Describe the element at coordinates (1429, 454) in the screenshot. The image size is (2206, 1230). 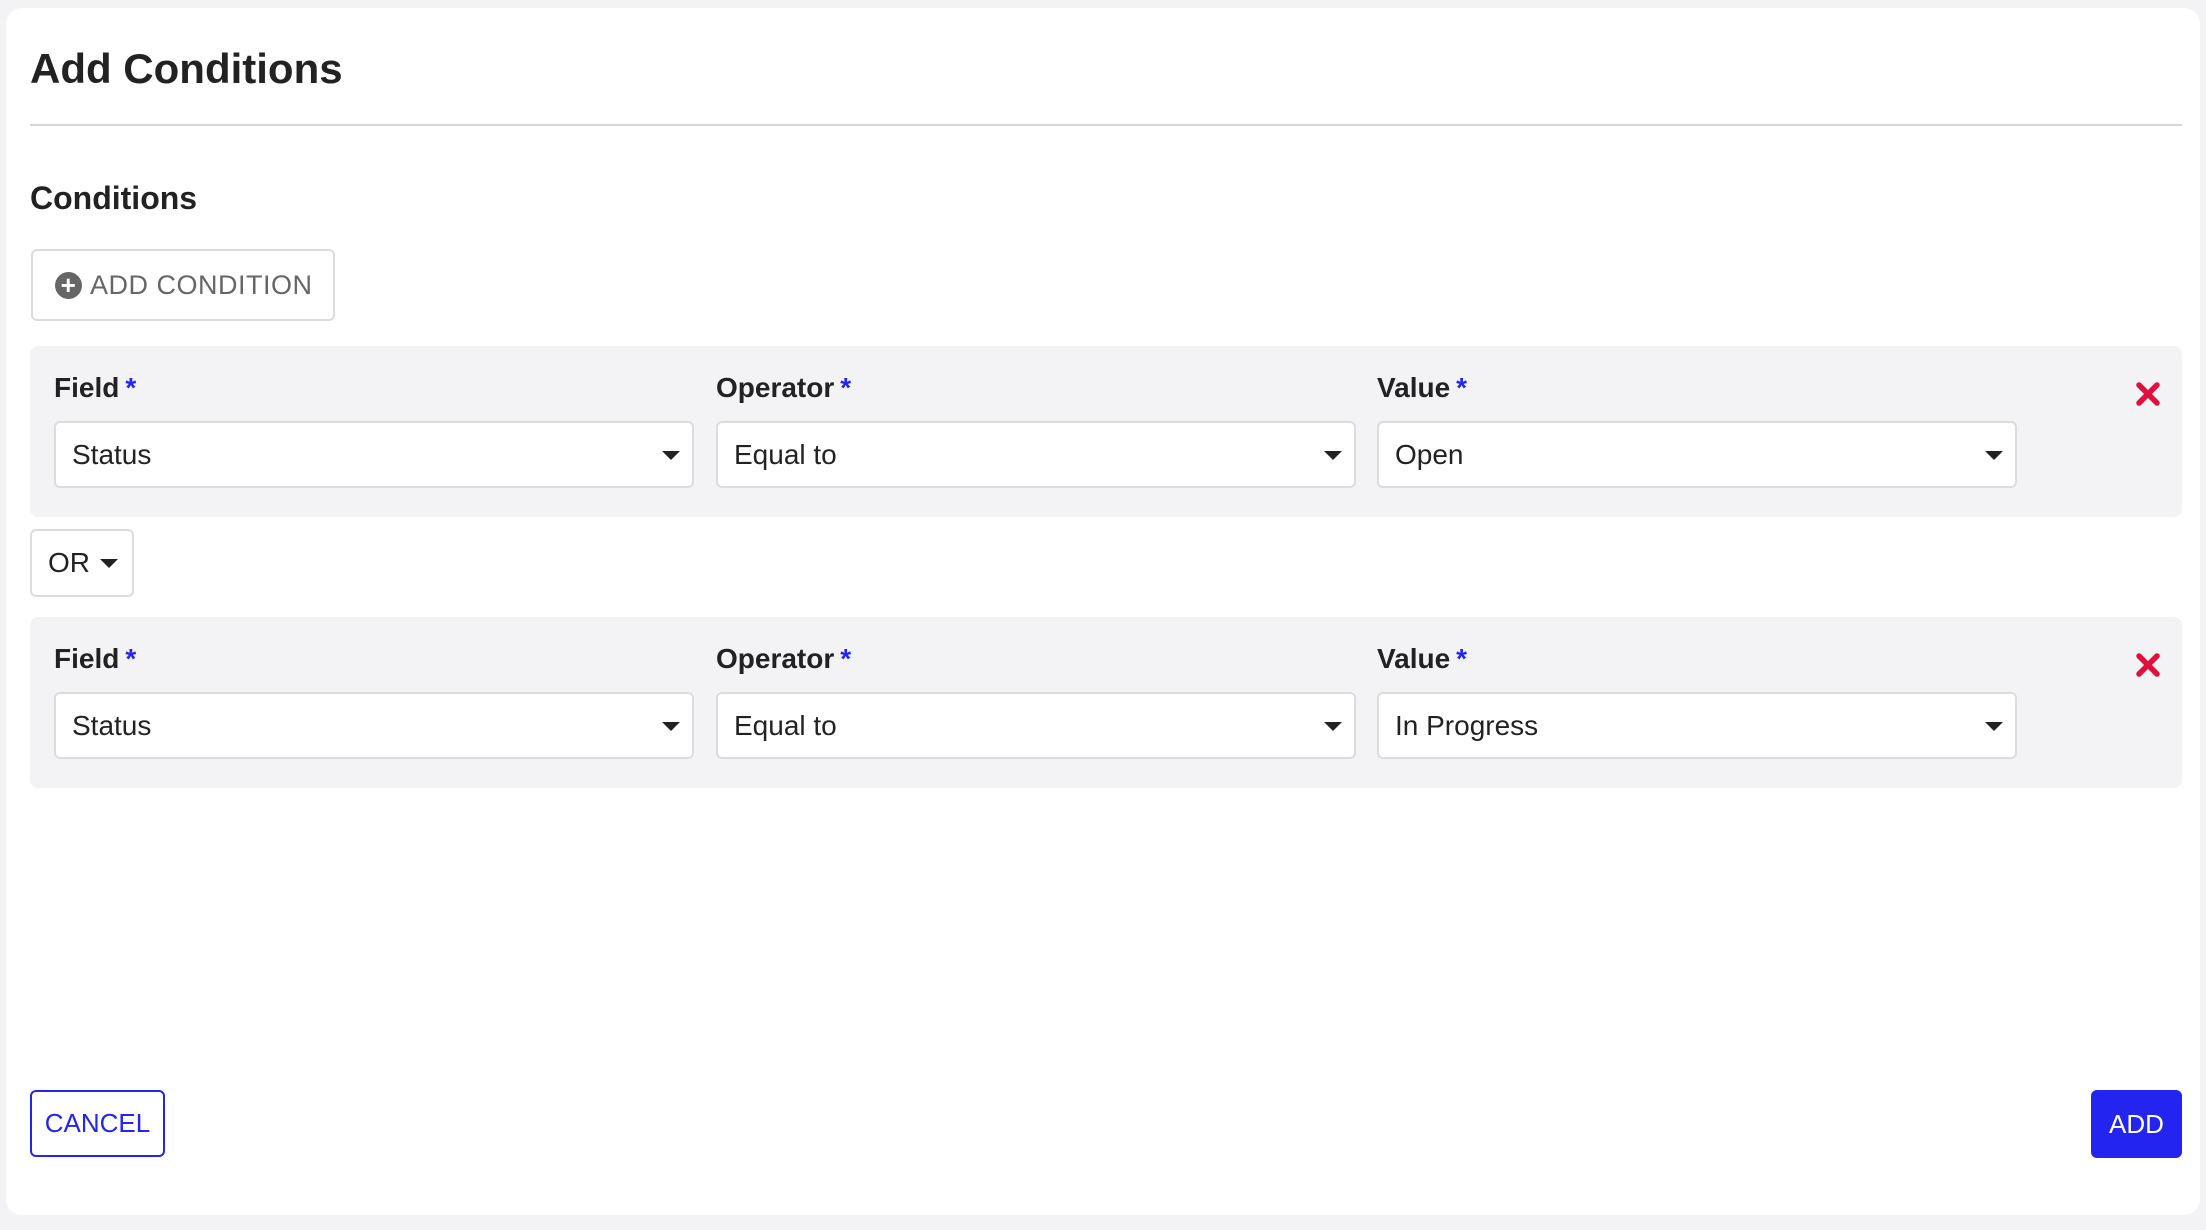
I see `value-select-value: Open` at that location.